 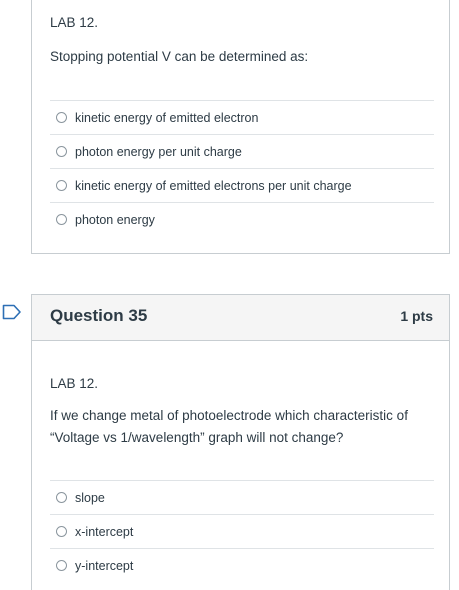 I want to click on answer-option: photon energy, so click(x=242, y=219).